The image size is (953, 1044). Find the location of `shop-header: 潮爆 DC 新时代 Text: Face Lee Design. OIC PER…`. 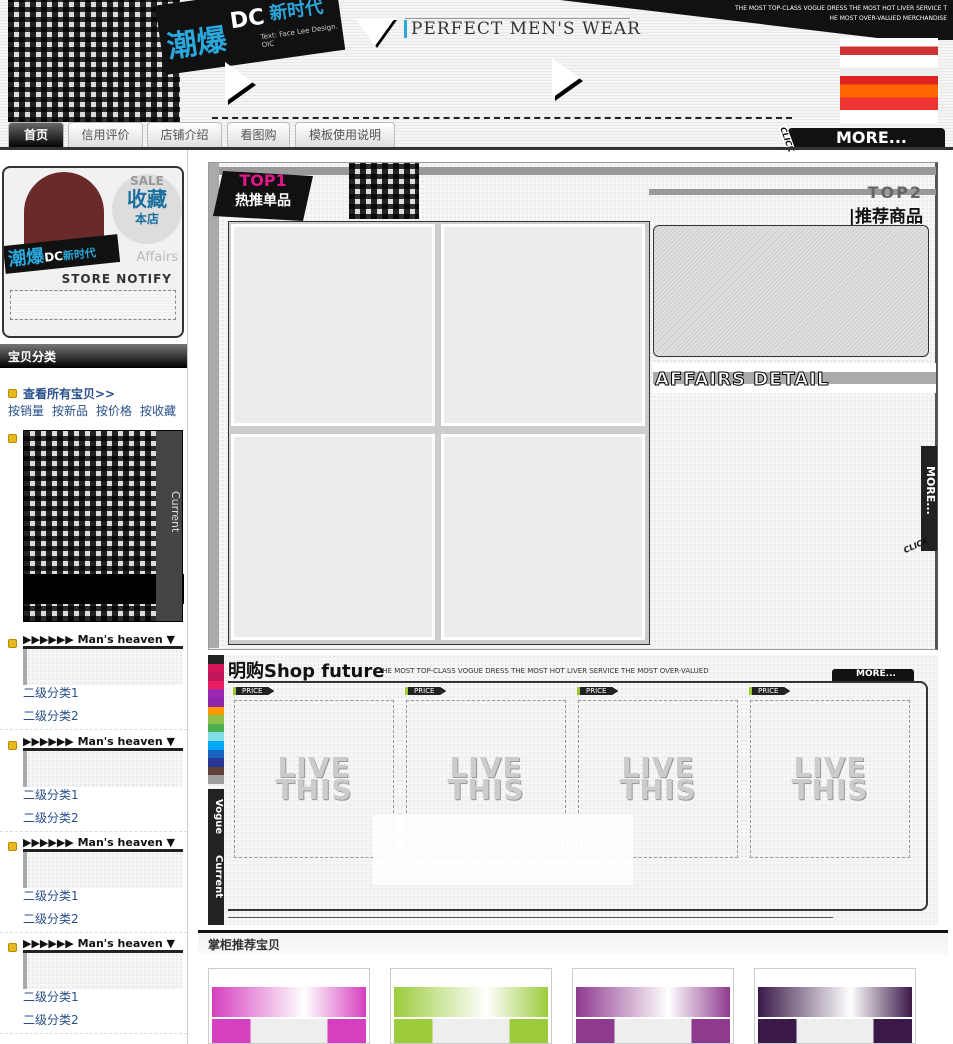

shop-header: 潮爆 DC 新时代 Text: Face Lee Design. OIC PER… is located at coordinates (476, 78).